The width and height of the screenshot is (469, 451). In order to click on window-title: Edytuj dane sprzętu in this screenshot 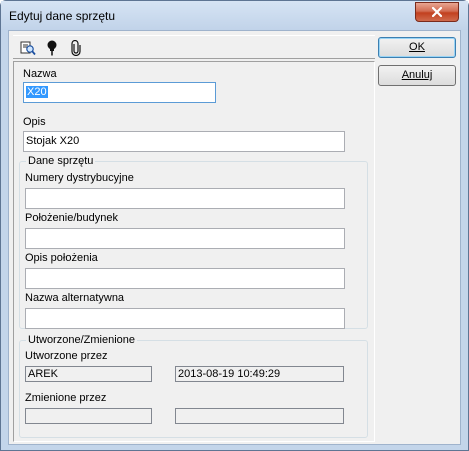, I will do `click(62, 16)`.